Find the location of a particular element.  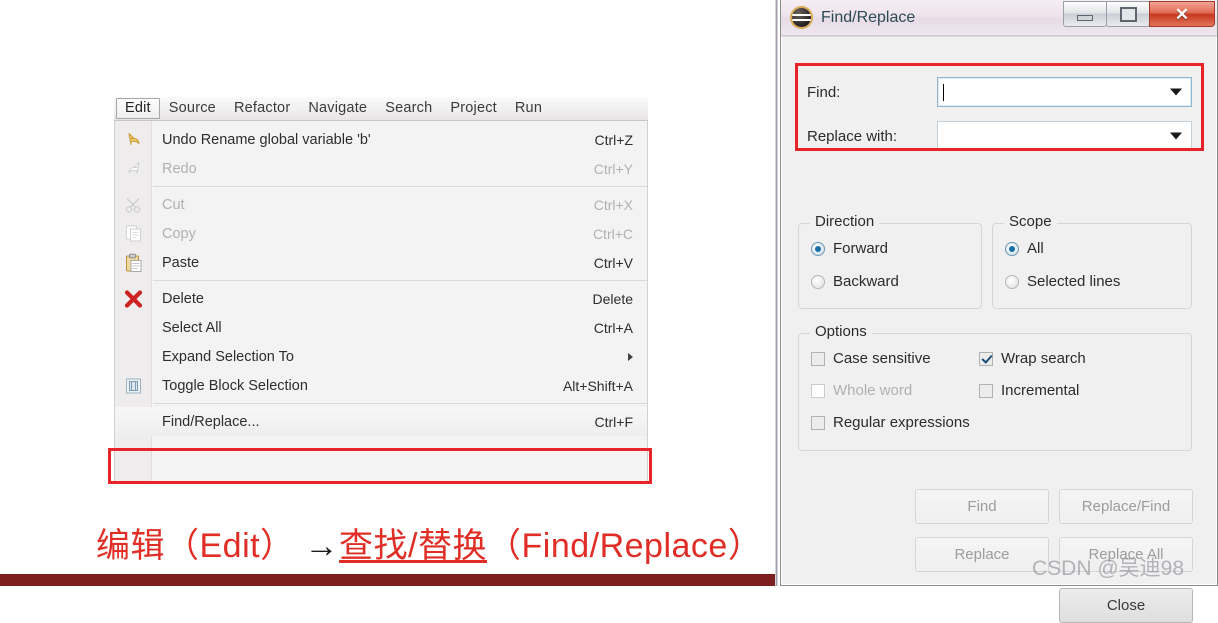

dialog-titlebar: Find/Replace ✕ is located at coordinates (999, 18).